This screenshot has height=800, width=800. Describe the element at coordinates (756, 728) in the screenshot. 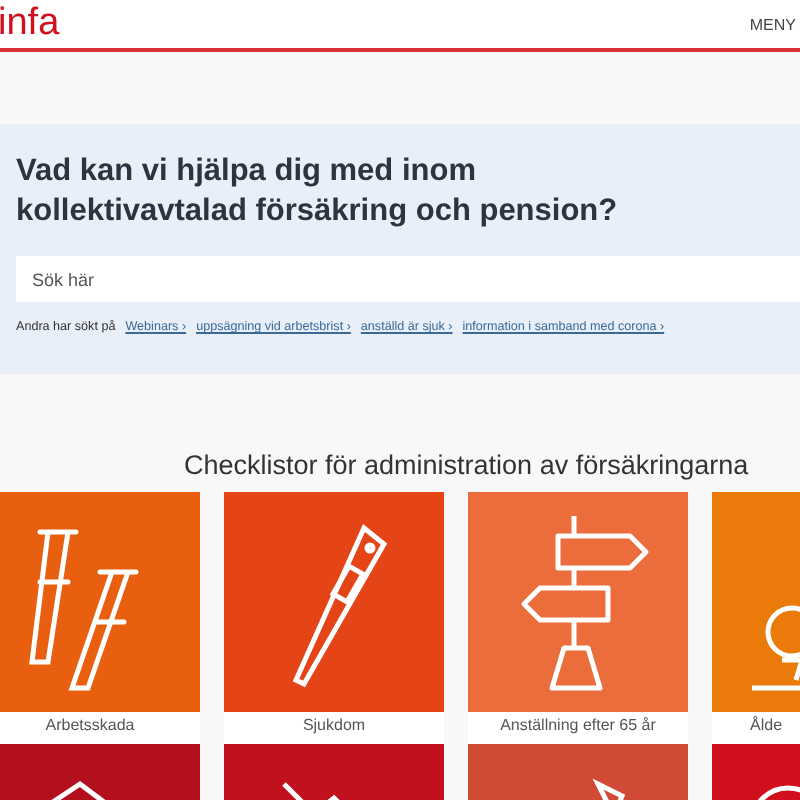

I see `tile-label: Ålde` at that location.